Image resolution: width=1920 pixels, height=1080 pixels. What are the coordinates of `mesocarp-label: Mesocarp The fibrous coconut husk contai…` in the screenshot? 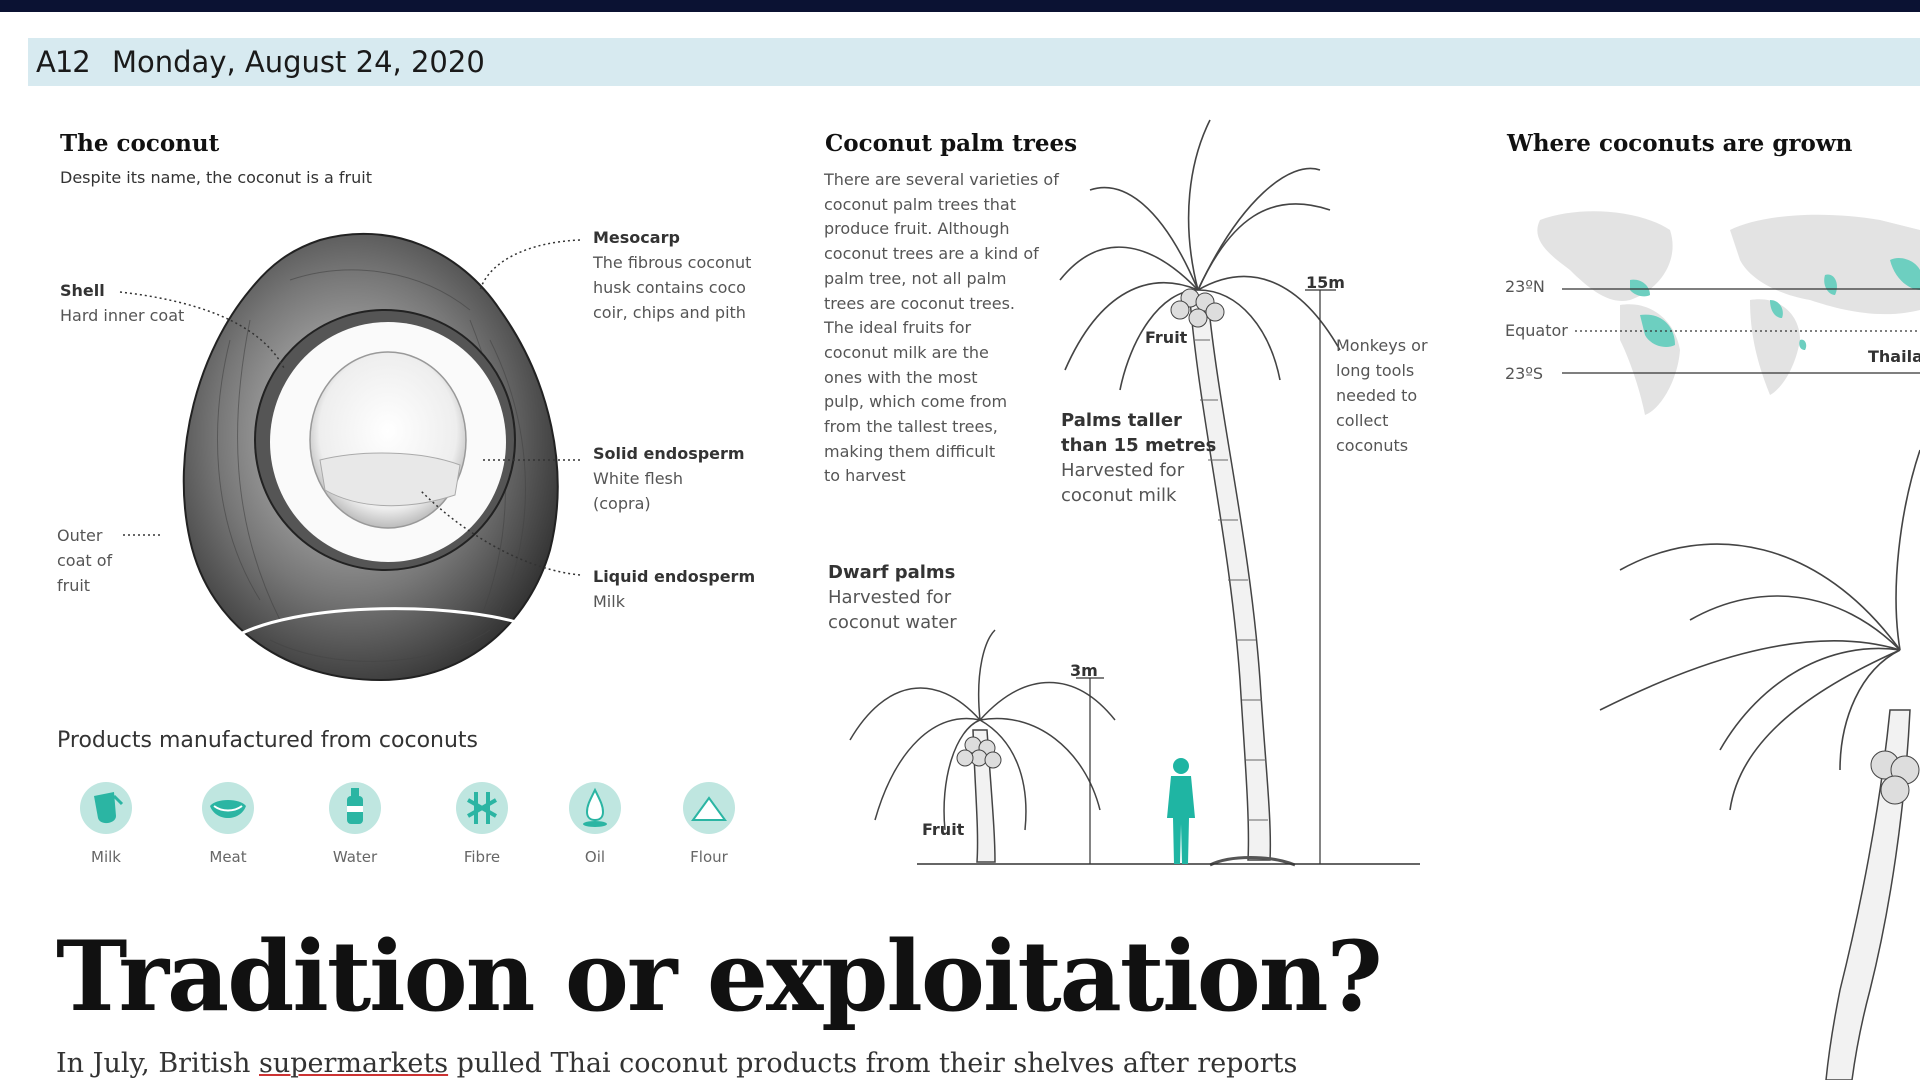 It's located at (672, 275).